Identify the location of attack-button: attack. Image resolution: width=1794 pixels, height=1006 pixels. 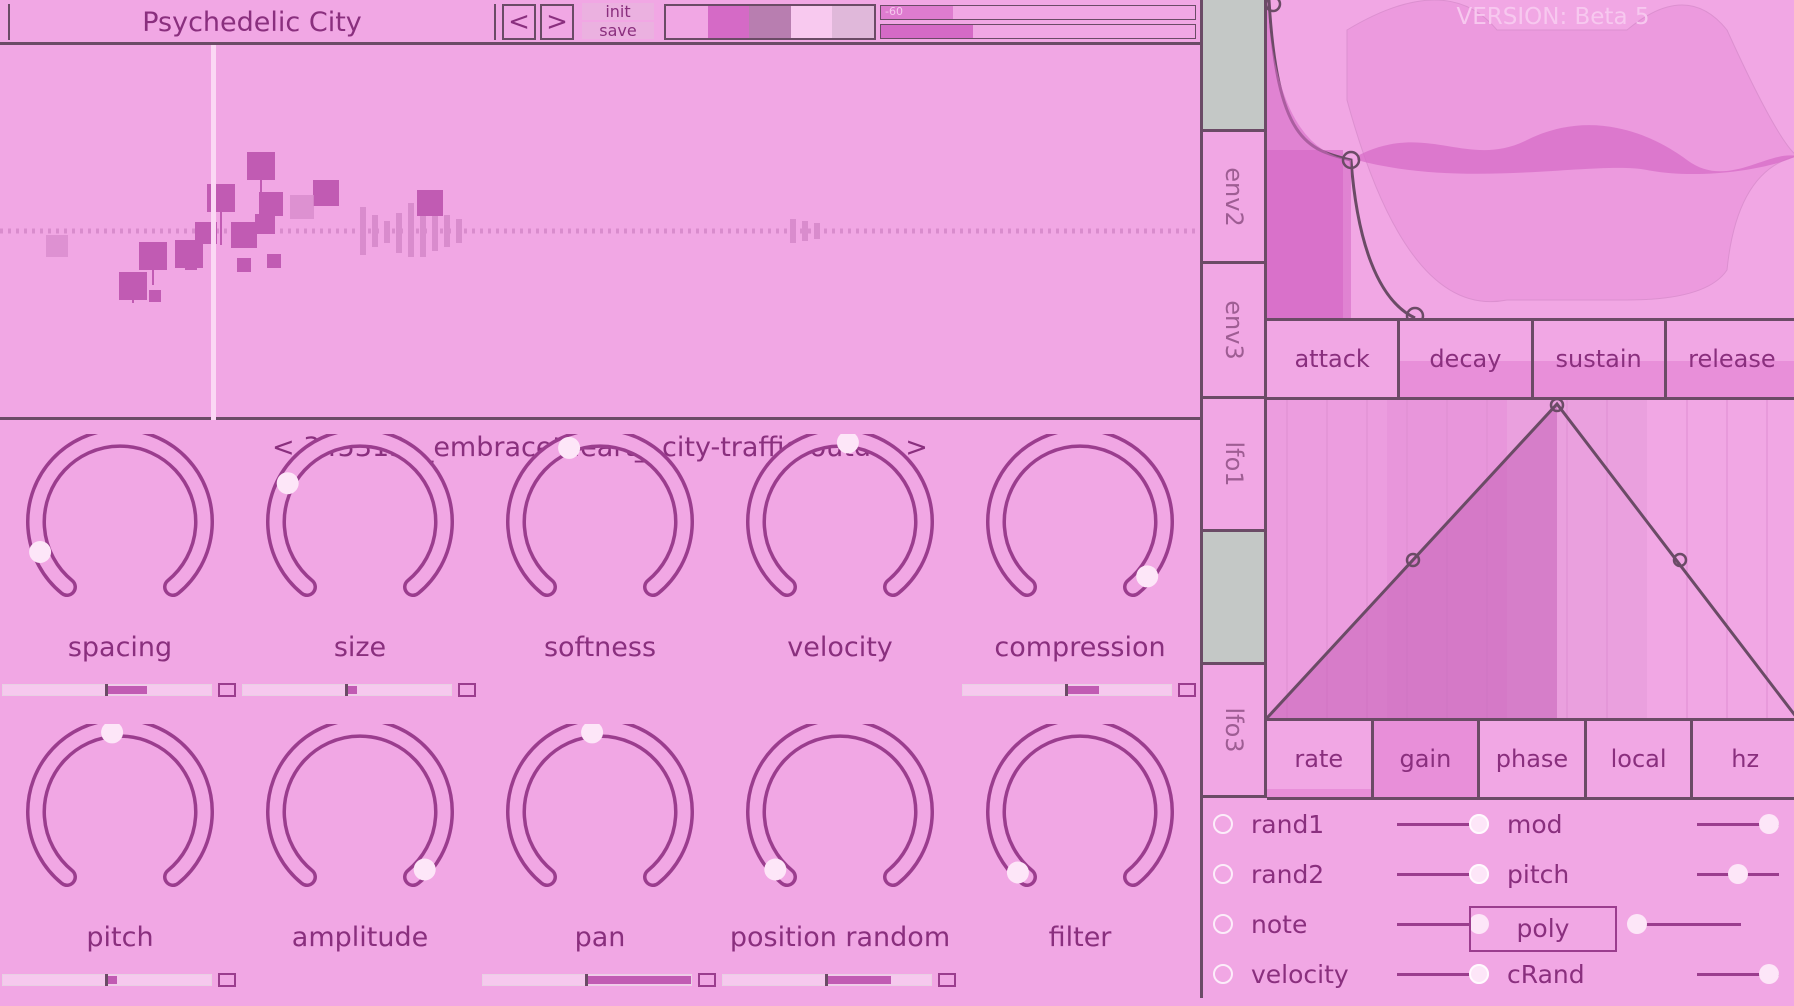
(1334, 359).